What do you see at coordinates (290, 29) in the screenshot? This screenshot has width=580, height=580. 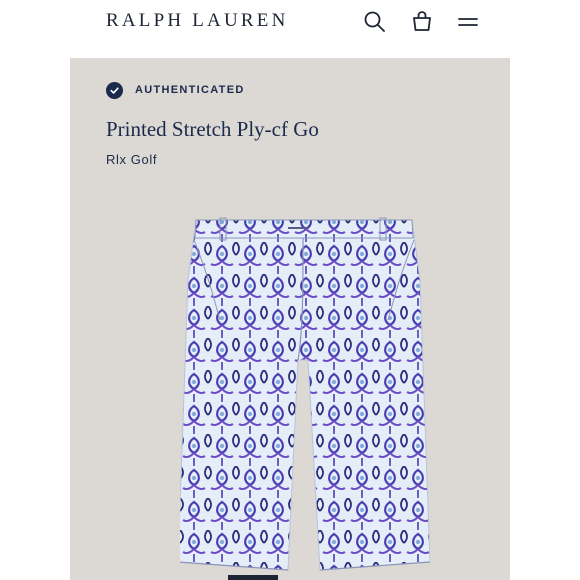 I see `site-header: RALPH LAUREN` at bounding box center [290, 29].